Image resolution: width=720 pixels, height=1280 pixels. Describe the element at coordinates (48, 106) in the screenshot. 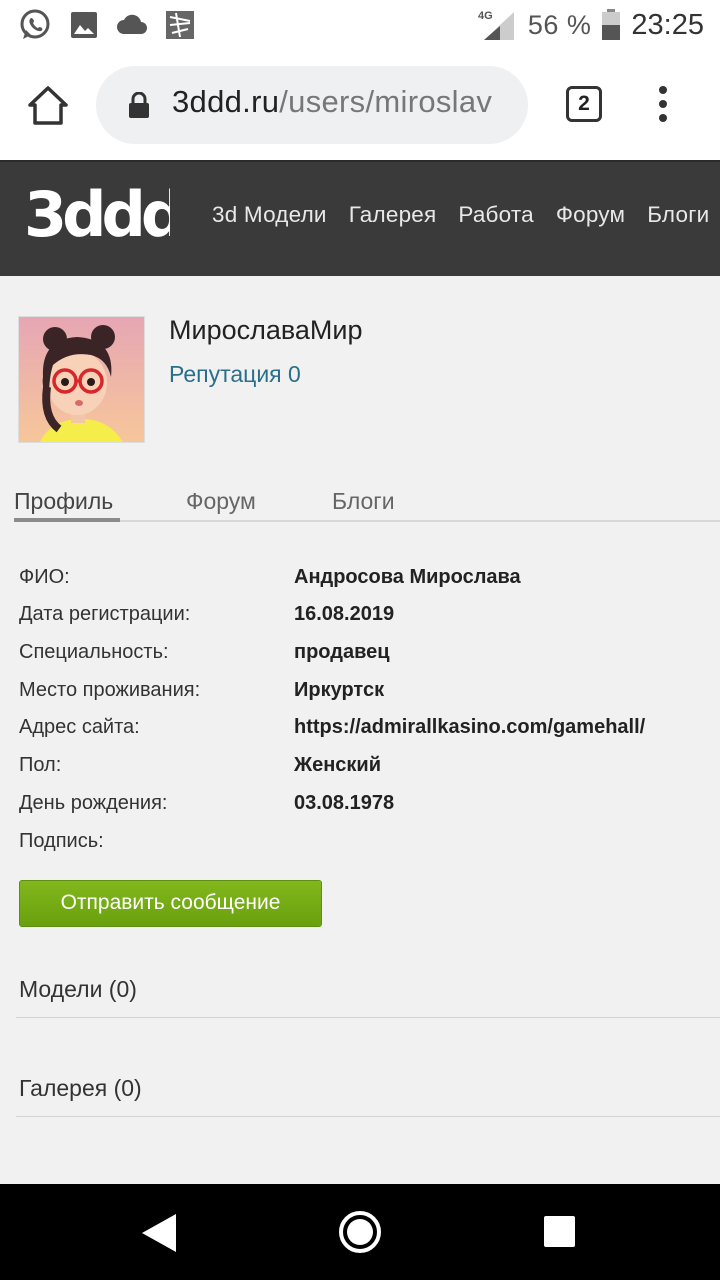

I see `home-icon` at that location.